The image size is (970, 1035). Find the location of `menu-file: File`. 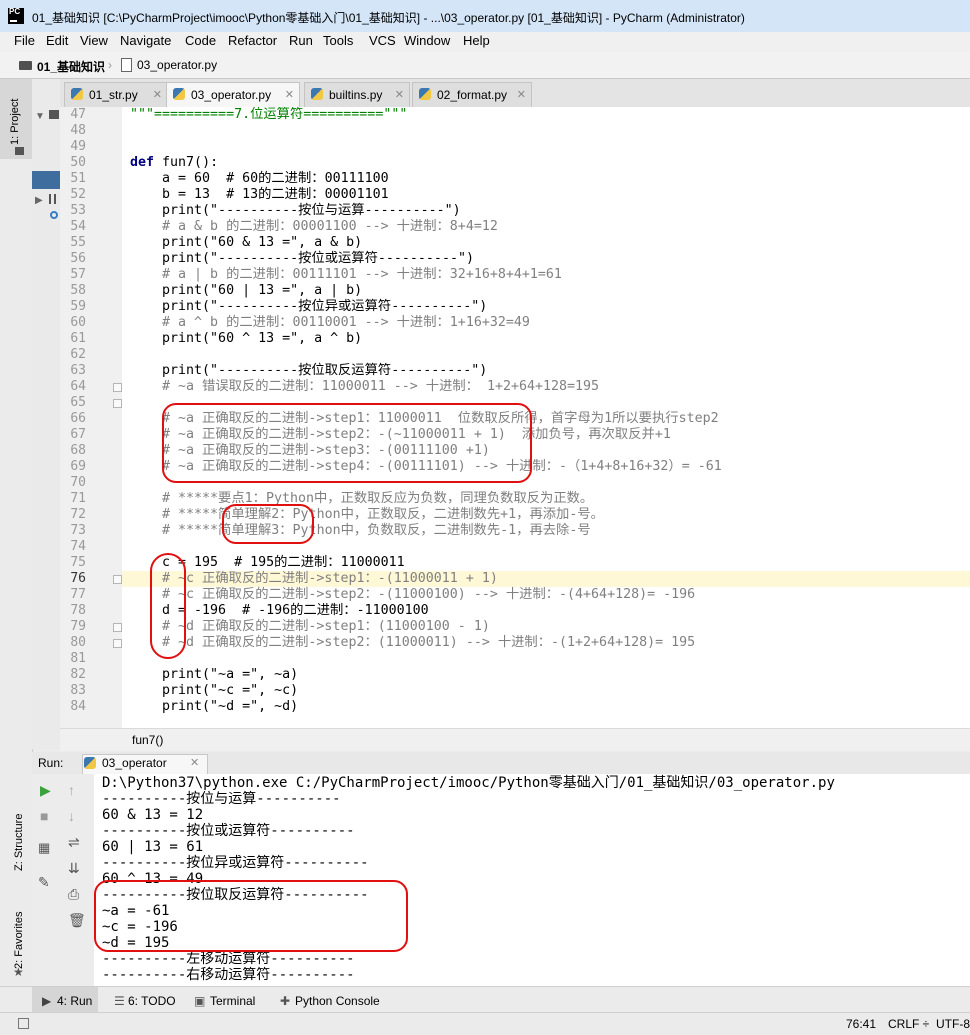

menu-file: File is located at coordinates (24, 40).